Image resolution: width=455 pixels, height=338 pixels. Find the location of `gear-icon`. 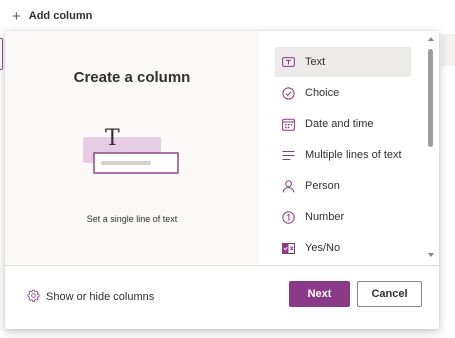

gear-icon is located at coordinates (33, 297).